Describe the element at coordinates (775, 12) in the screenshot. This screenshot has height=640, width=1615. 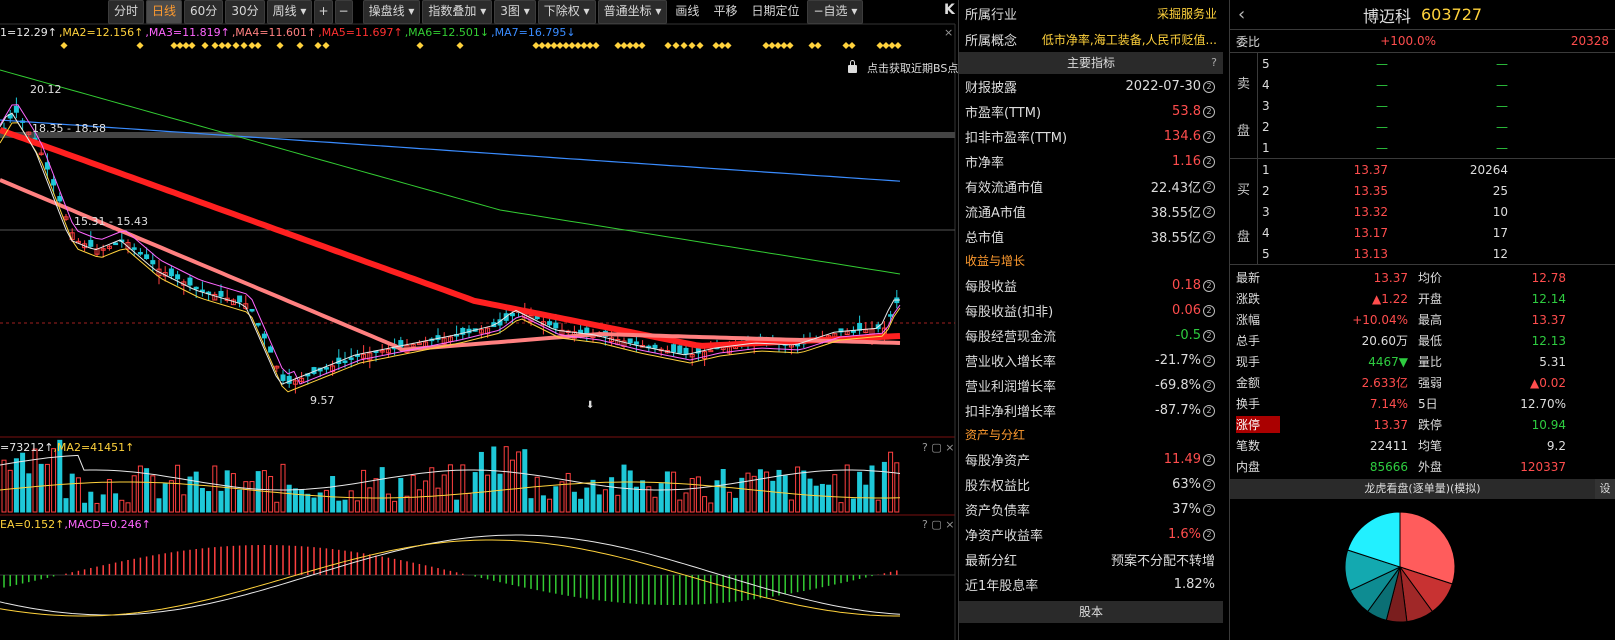
I see `toolbar-button-14: 日期定位` at that location.